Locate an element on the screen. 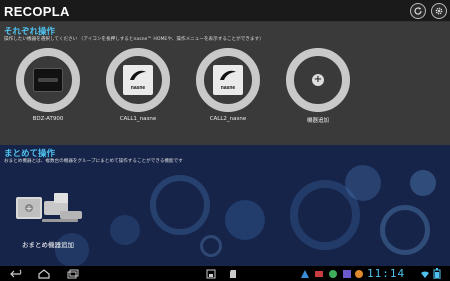 Image resolution: width=450 pixels, height=281 pixels. home-icon is located at coordinates (44, 273).